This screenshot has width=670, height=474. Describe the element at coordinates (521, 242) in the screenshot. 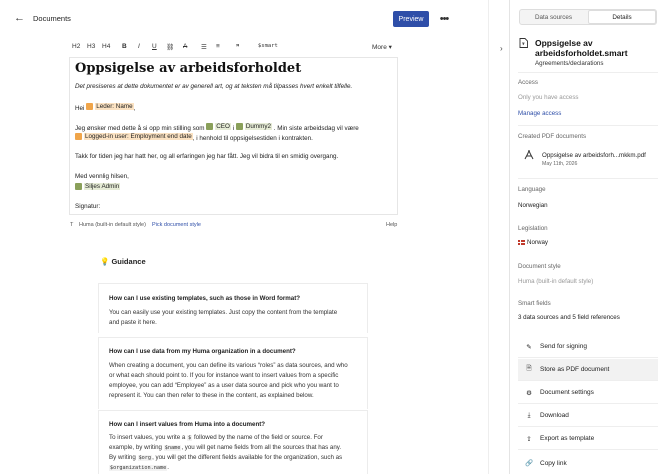

I see `norway-flag-icon` at that location.